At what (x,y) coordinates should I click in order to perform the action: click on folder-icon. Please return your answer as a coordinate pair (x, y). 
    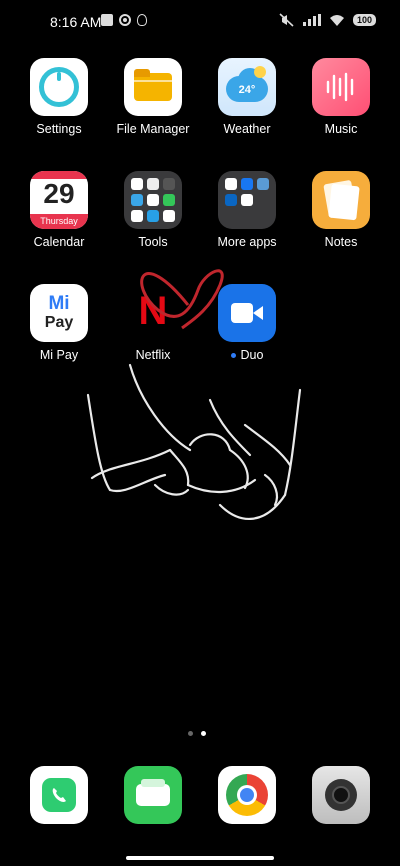
    Looking at the image, I should click on (153, 87).